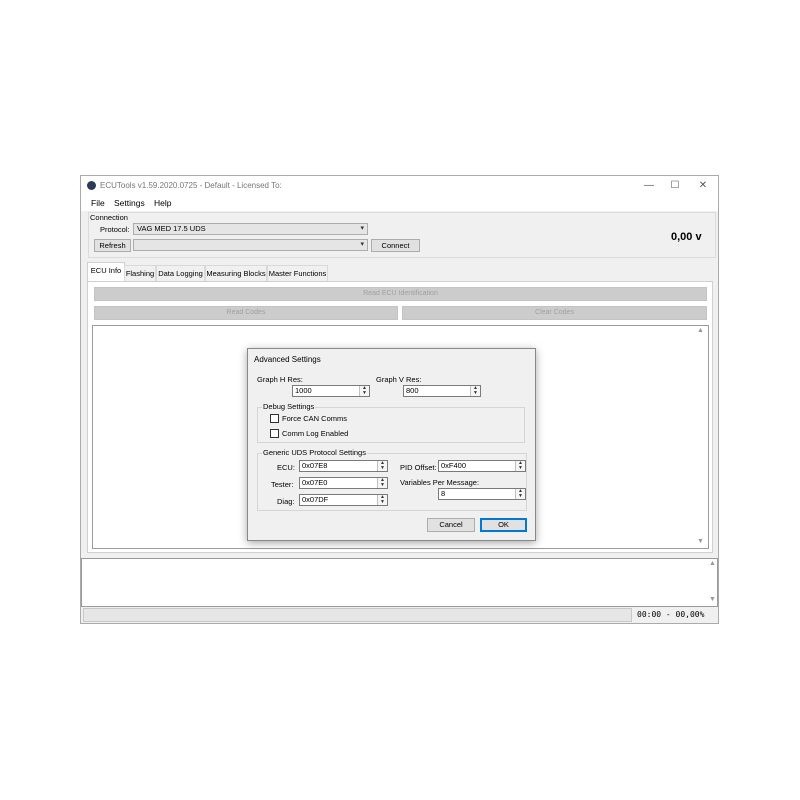 This screenshot has width=800, height=800. Describe the element at coordinates (451, 525) in the screenshot. I see `cancel-button: Cancel` at that location.